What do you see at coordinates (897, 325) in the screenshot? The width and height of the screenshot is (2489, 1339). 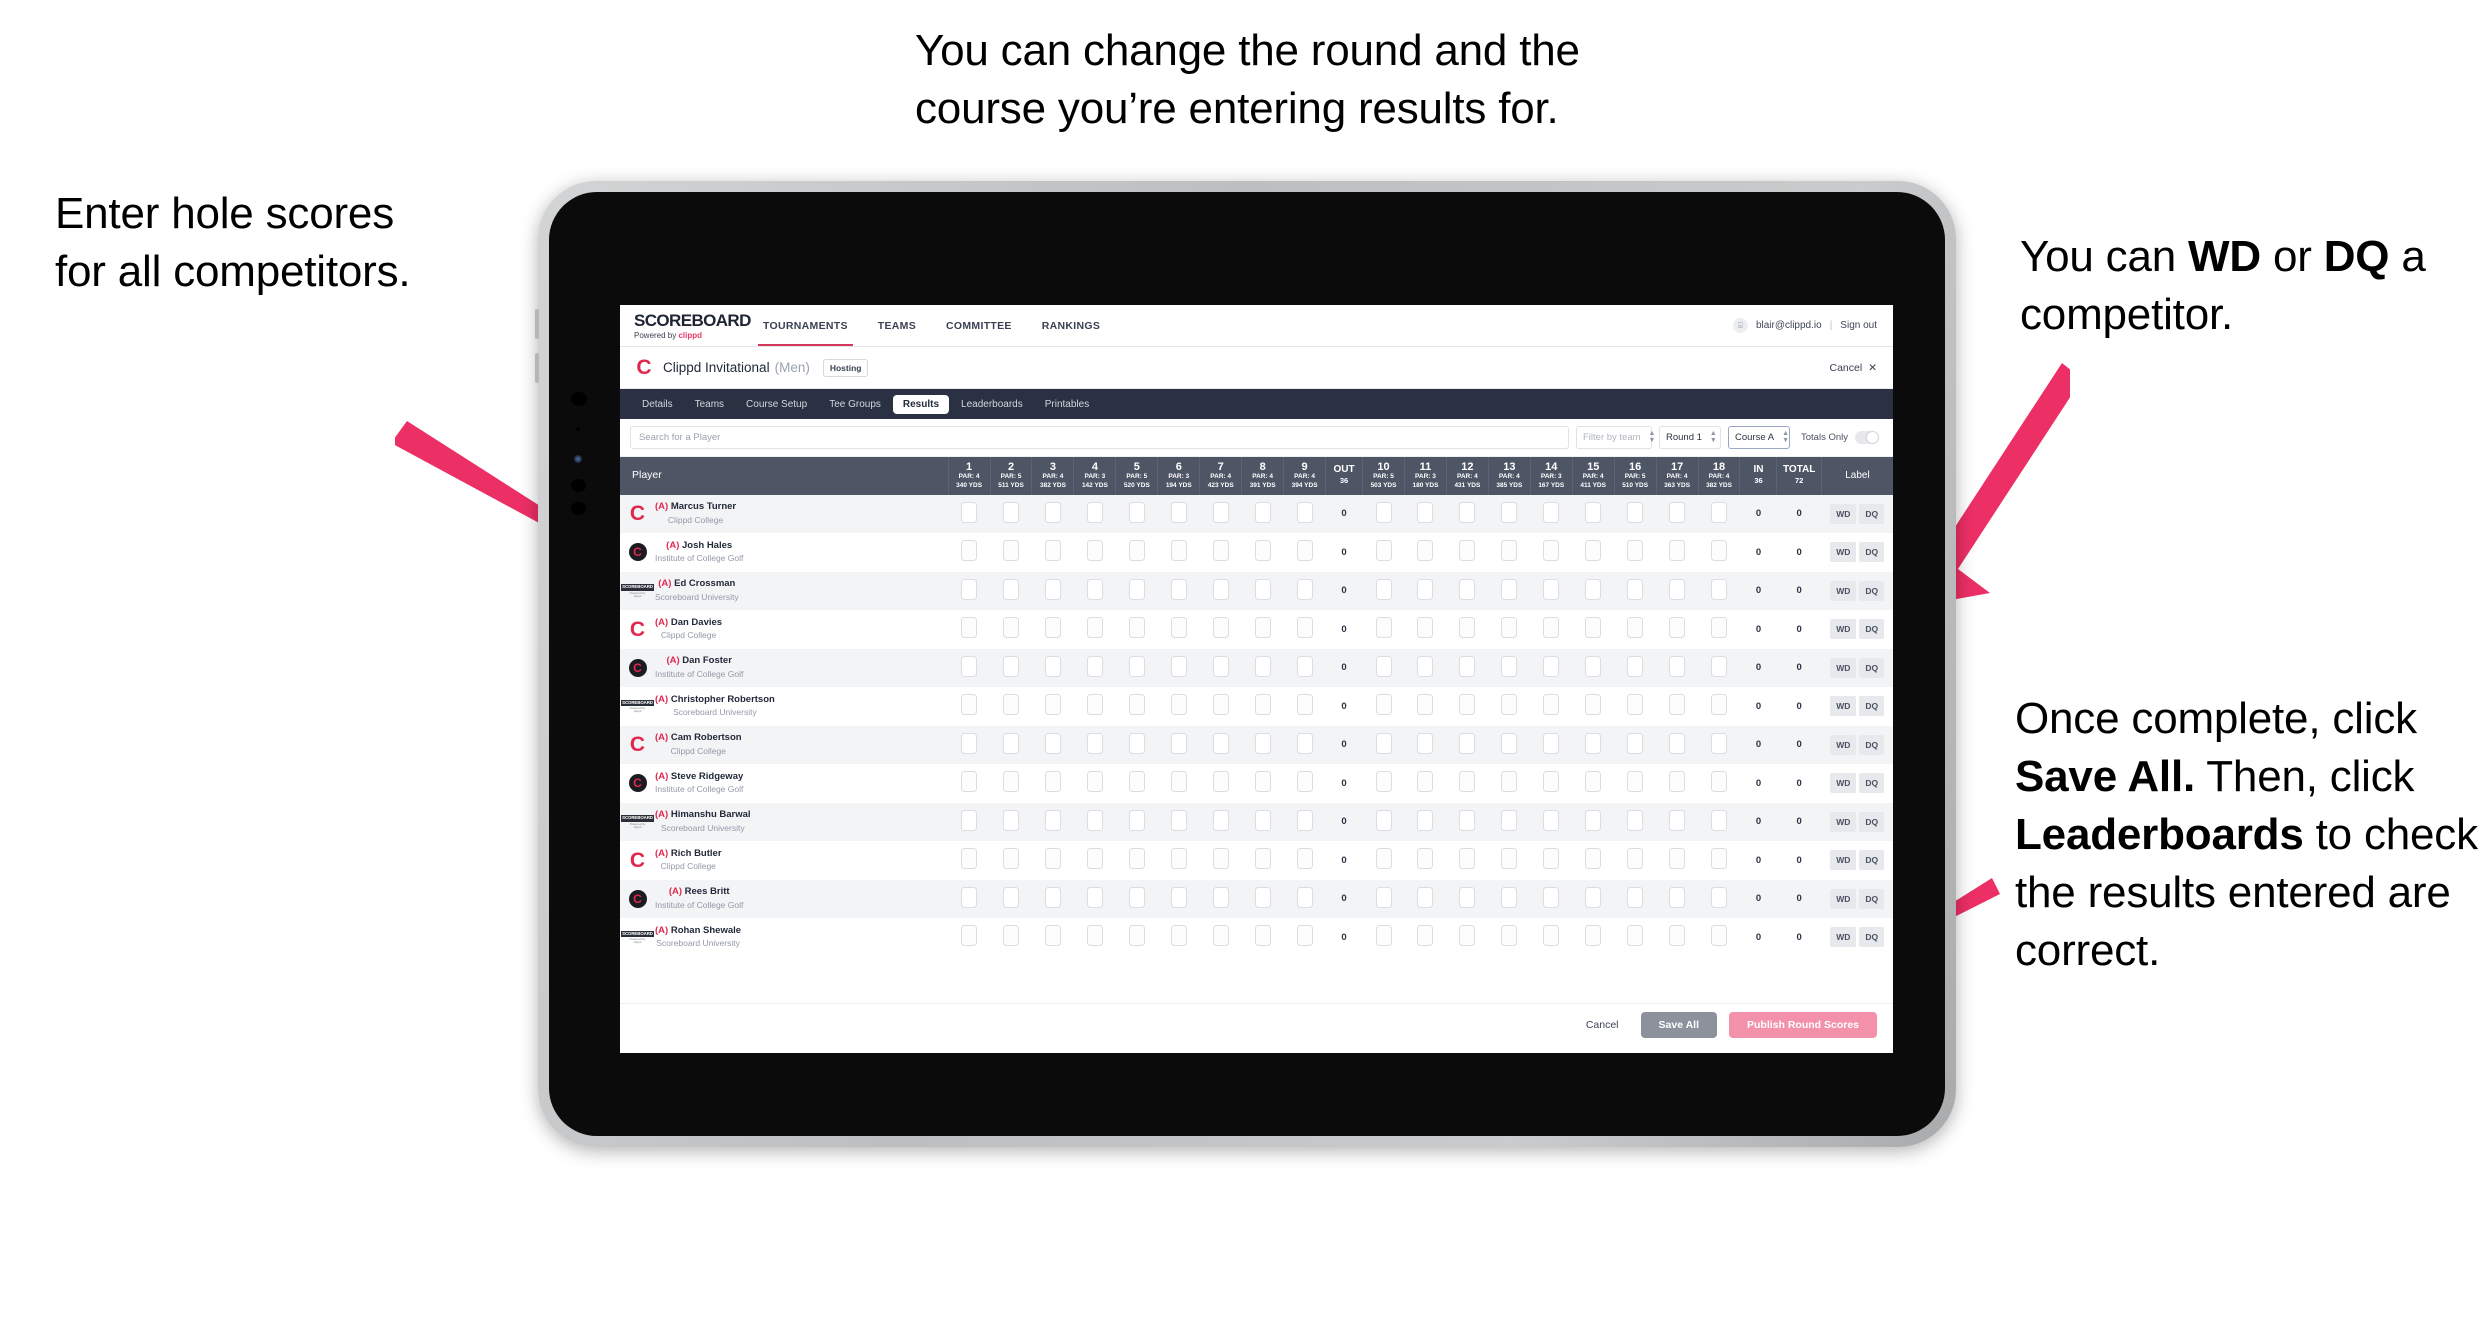 I see `nav-teams: TEAMS` at bounding box center [897, 325].